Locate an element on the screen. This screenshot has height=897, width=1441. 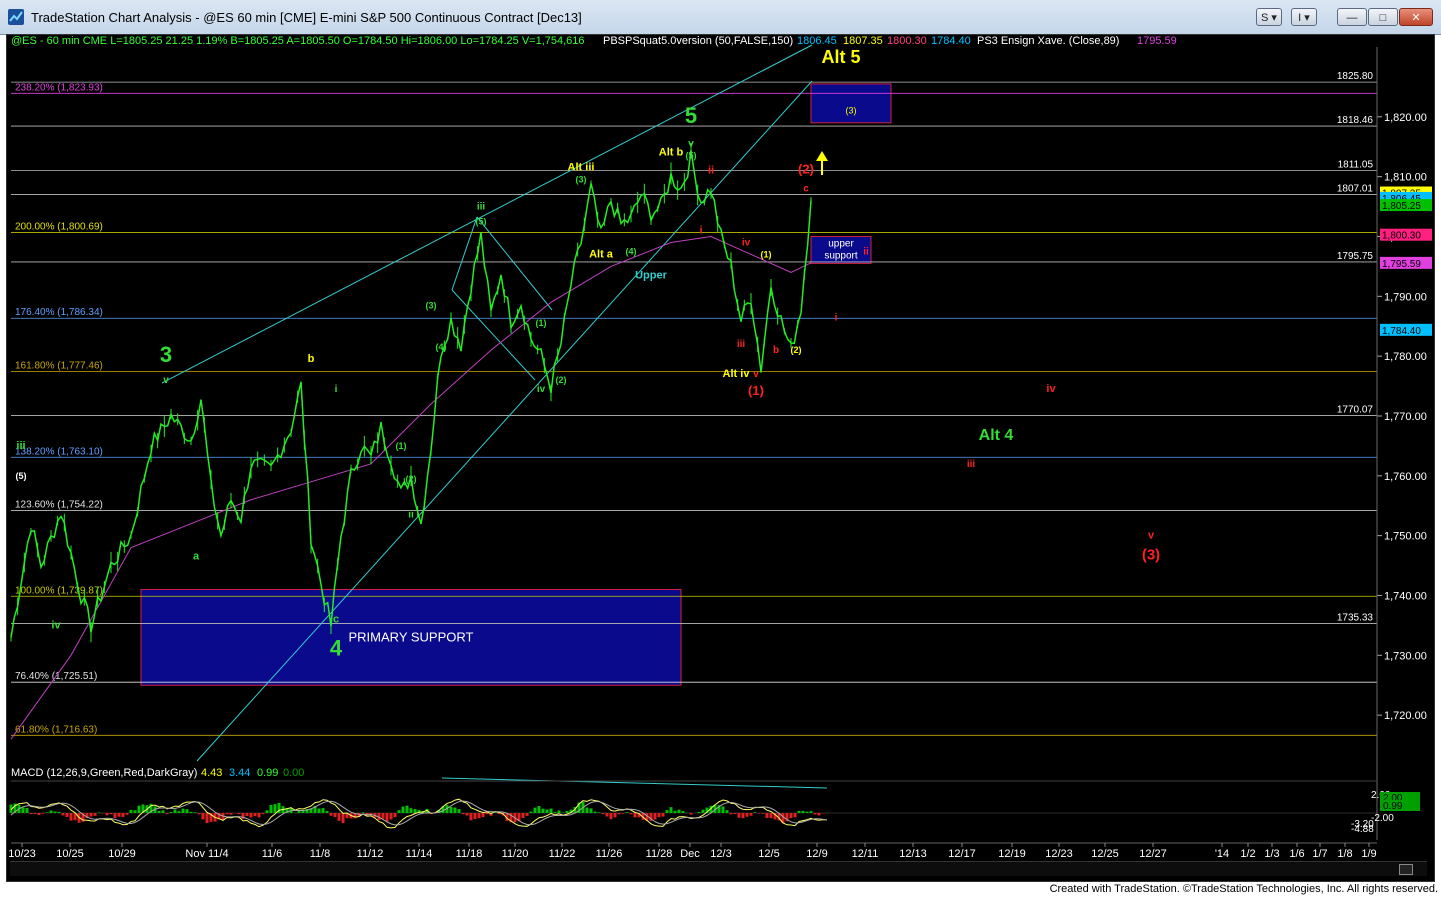
x-tick-label: 11/18 is located at coordinates (469, 854).